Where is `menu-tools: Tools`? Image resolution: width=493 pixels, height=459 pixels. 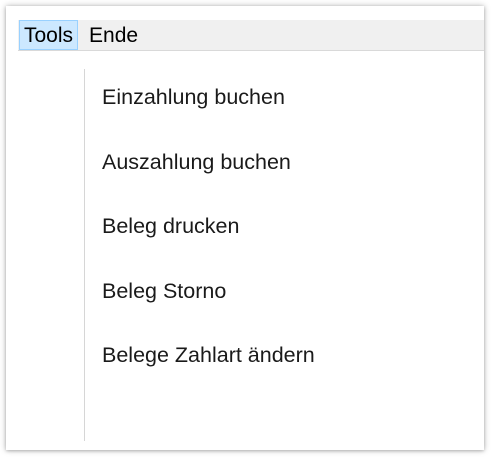
menu-tools: Tools is located at coordinates (49, 35).